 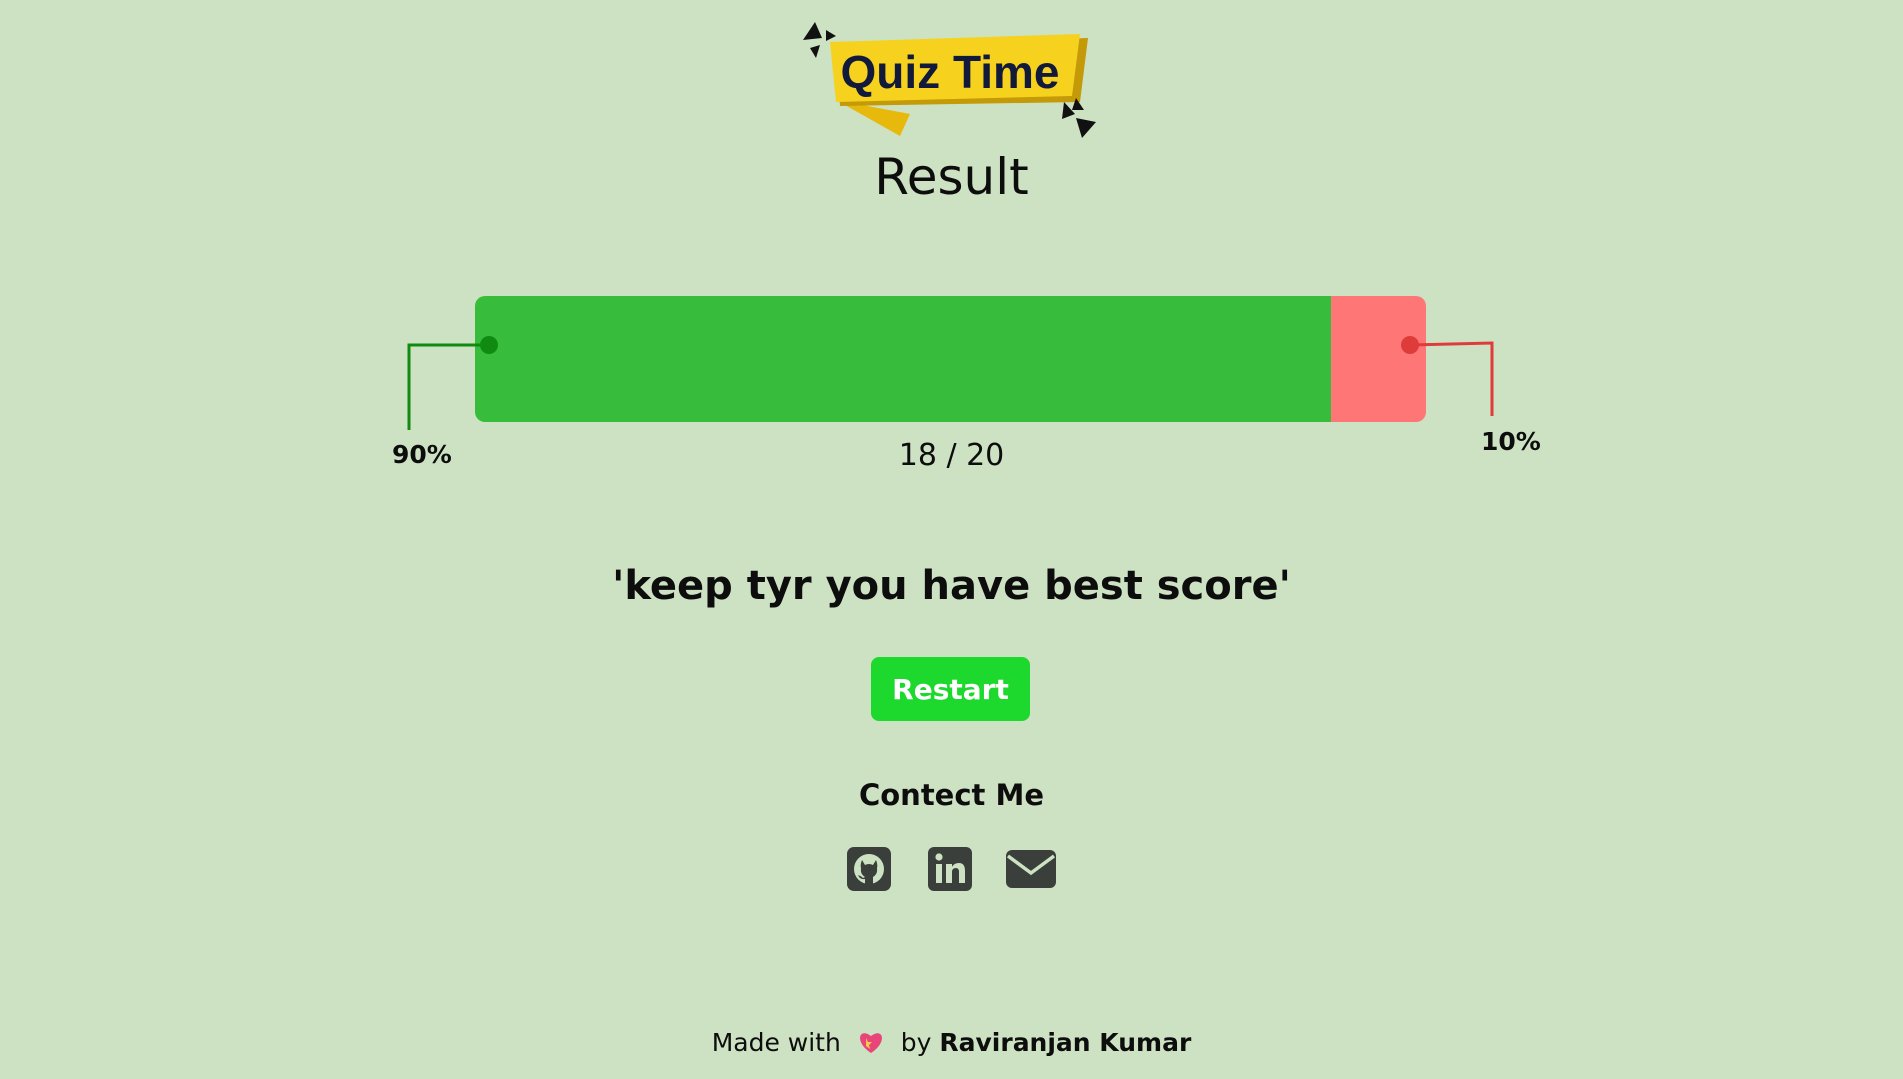 What do you see at coordinates (950, 869) in the screenshot?
I see `linkedin-icon` at bounding box center [950, 869].